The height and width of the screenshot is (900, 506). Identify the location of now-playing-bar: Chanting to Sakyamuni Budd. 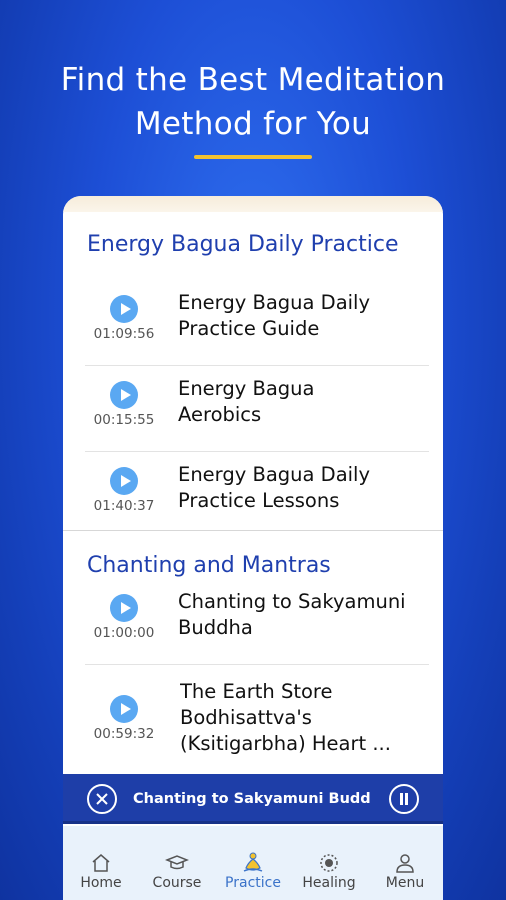
(253, 799).